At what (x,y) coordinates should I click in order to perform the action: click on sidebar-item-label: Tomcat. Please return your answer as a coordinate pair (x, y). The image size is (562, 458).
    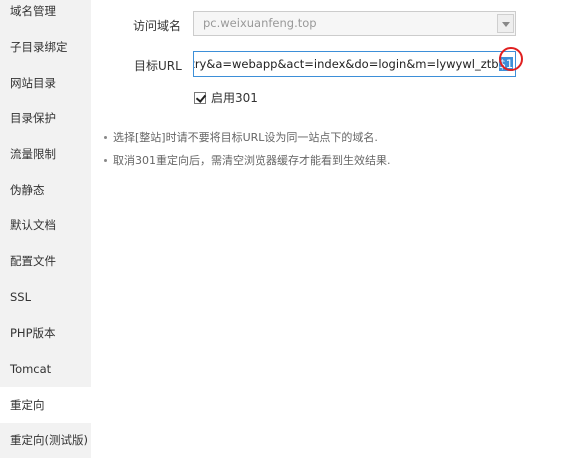
    Looking at the image, I should click on (31, 369).